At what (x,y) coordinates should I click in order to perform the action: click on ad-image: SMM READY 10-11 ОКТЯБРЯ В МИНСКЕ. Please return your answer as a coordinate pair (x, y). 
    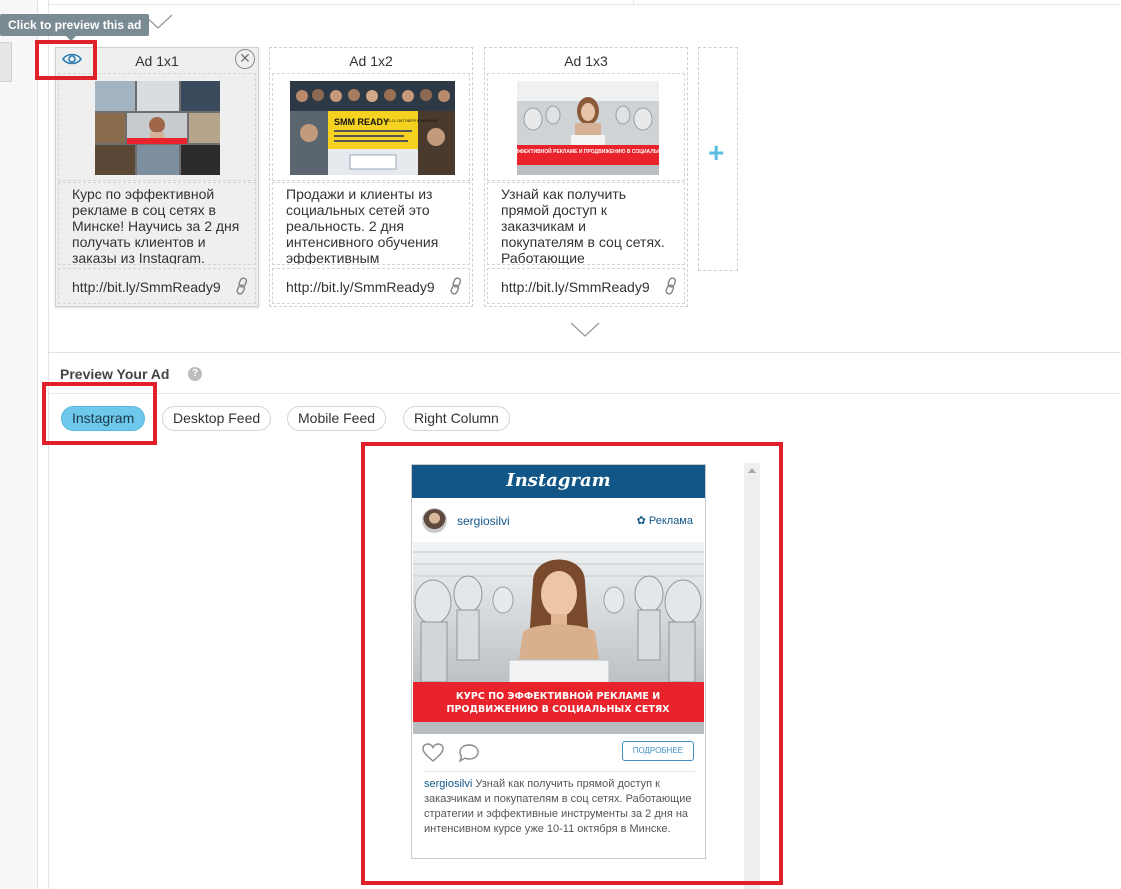
    Looking at the image, I should click on (372, 128).